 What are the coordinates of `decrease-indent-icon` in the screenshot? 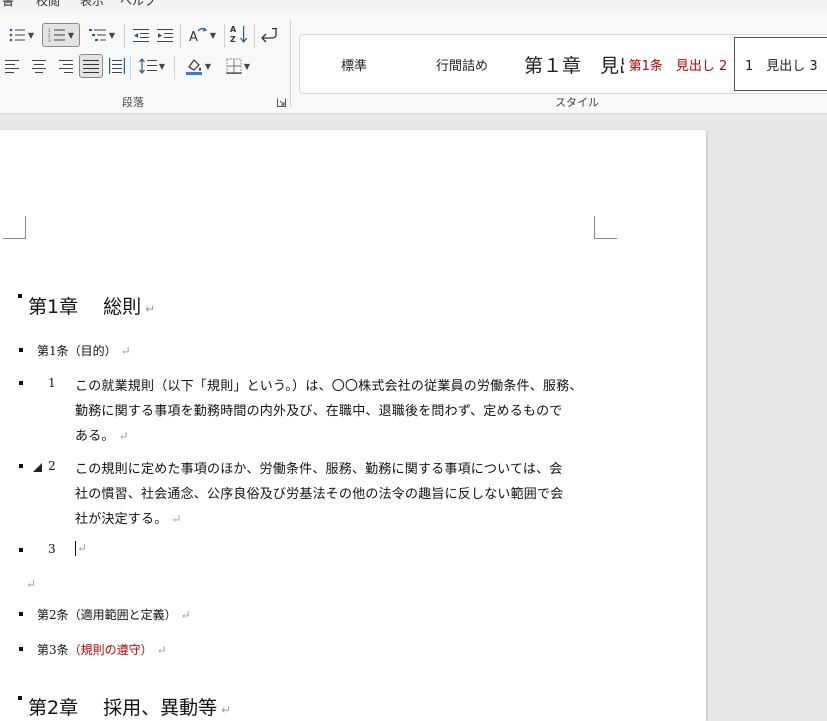 It's located at (141, 35).